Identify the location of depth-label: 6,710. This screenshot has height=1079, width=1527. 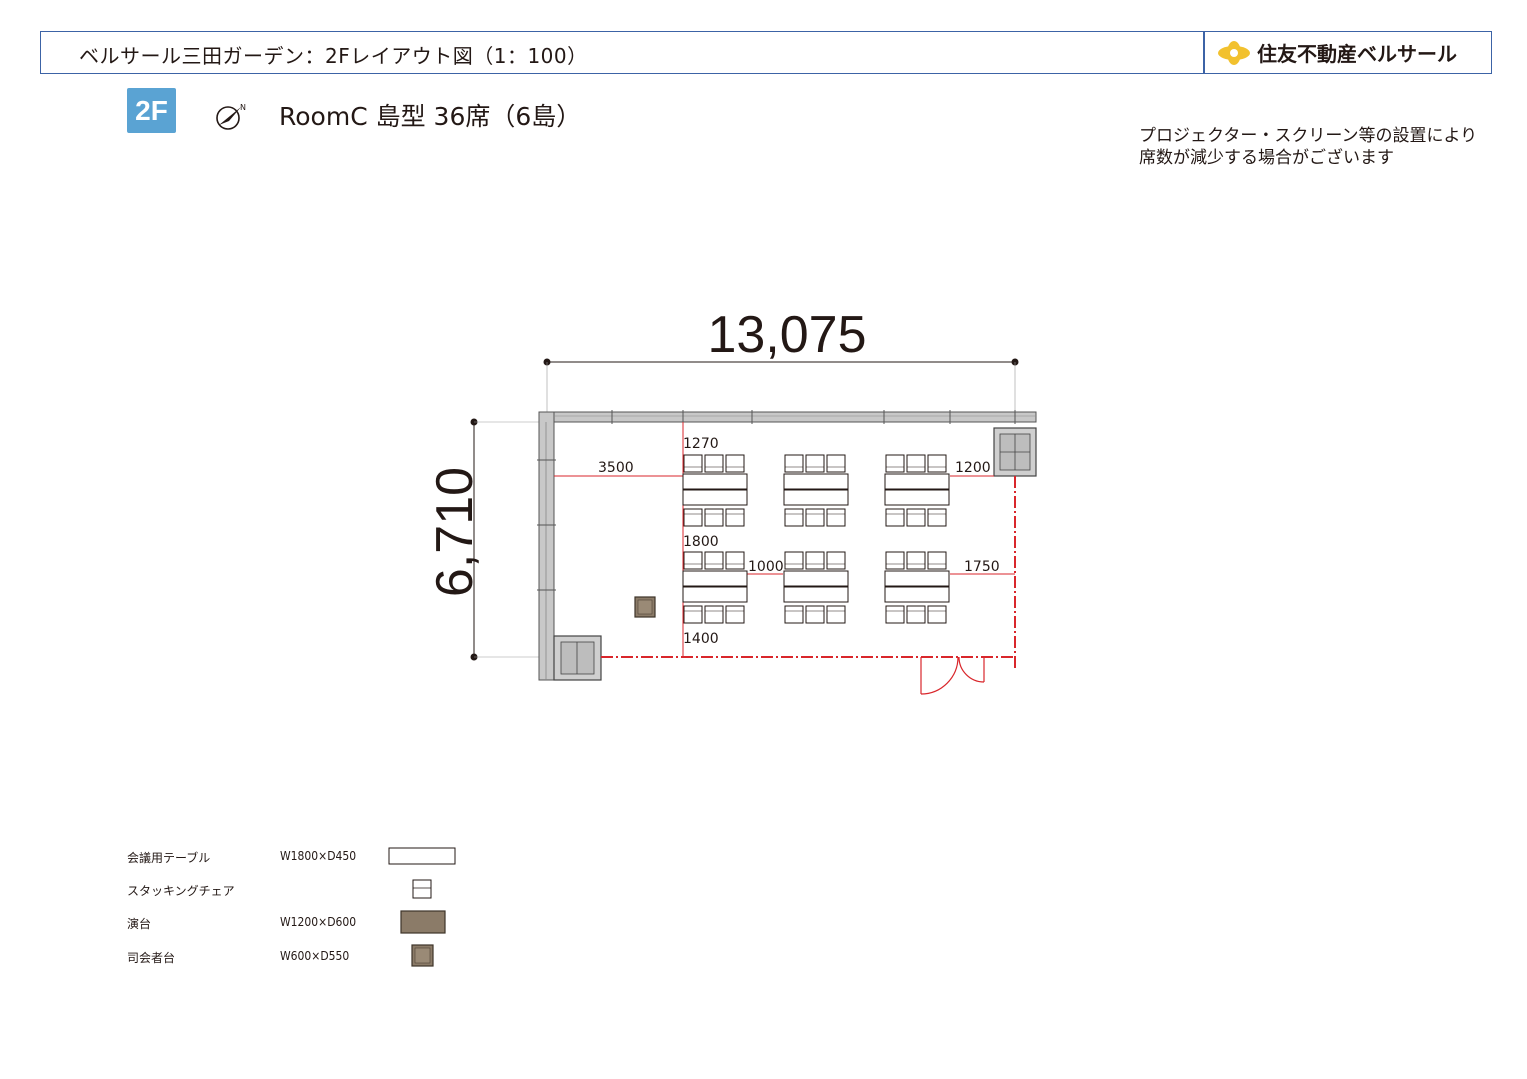
(455, 532).